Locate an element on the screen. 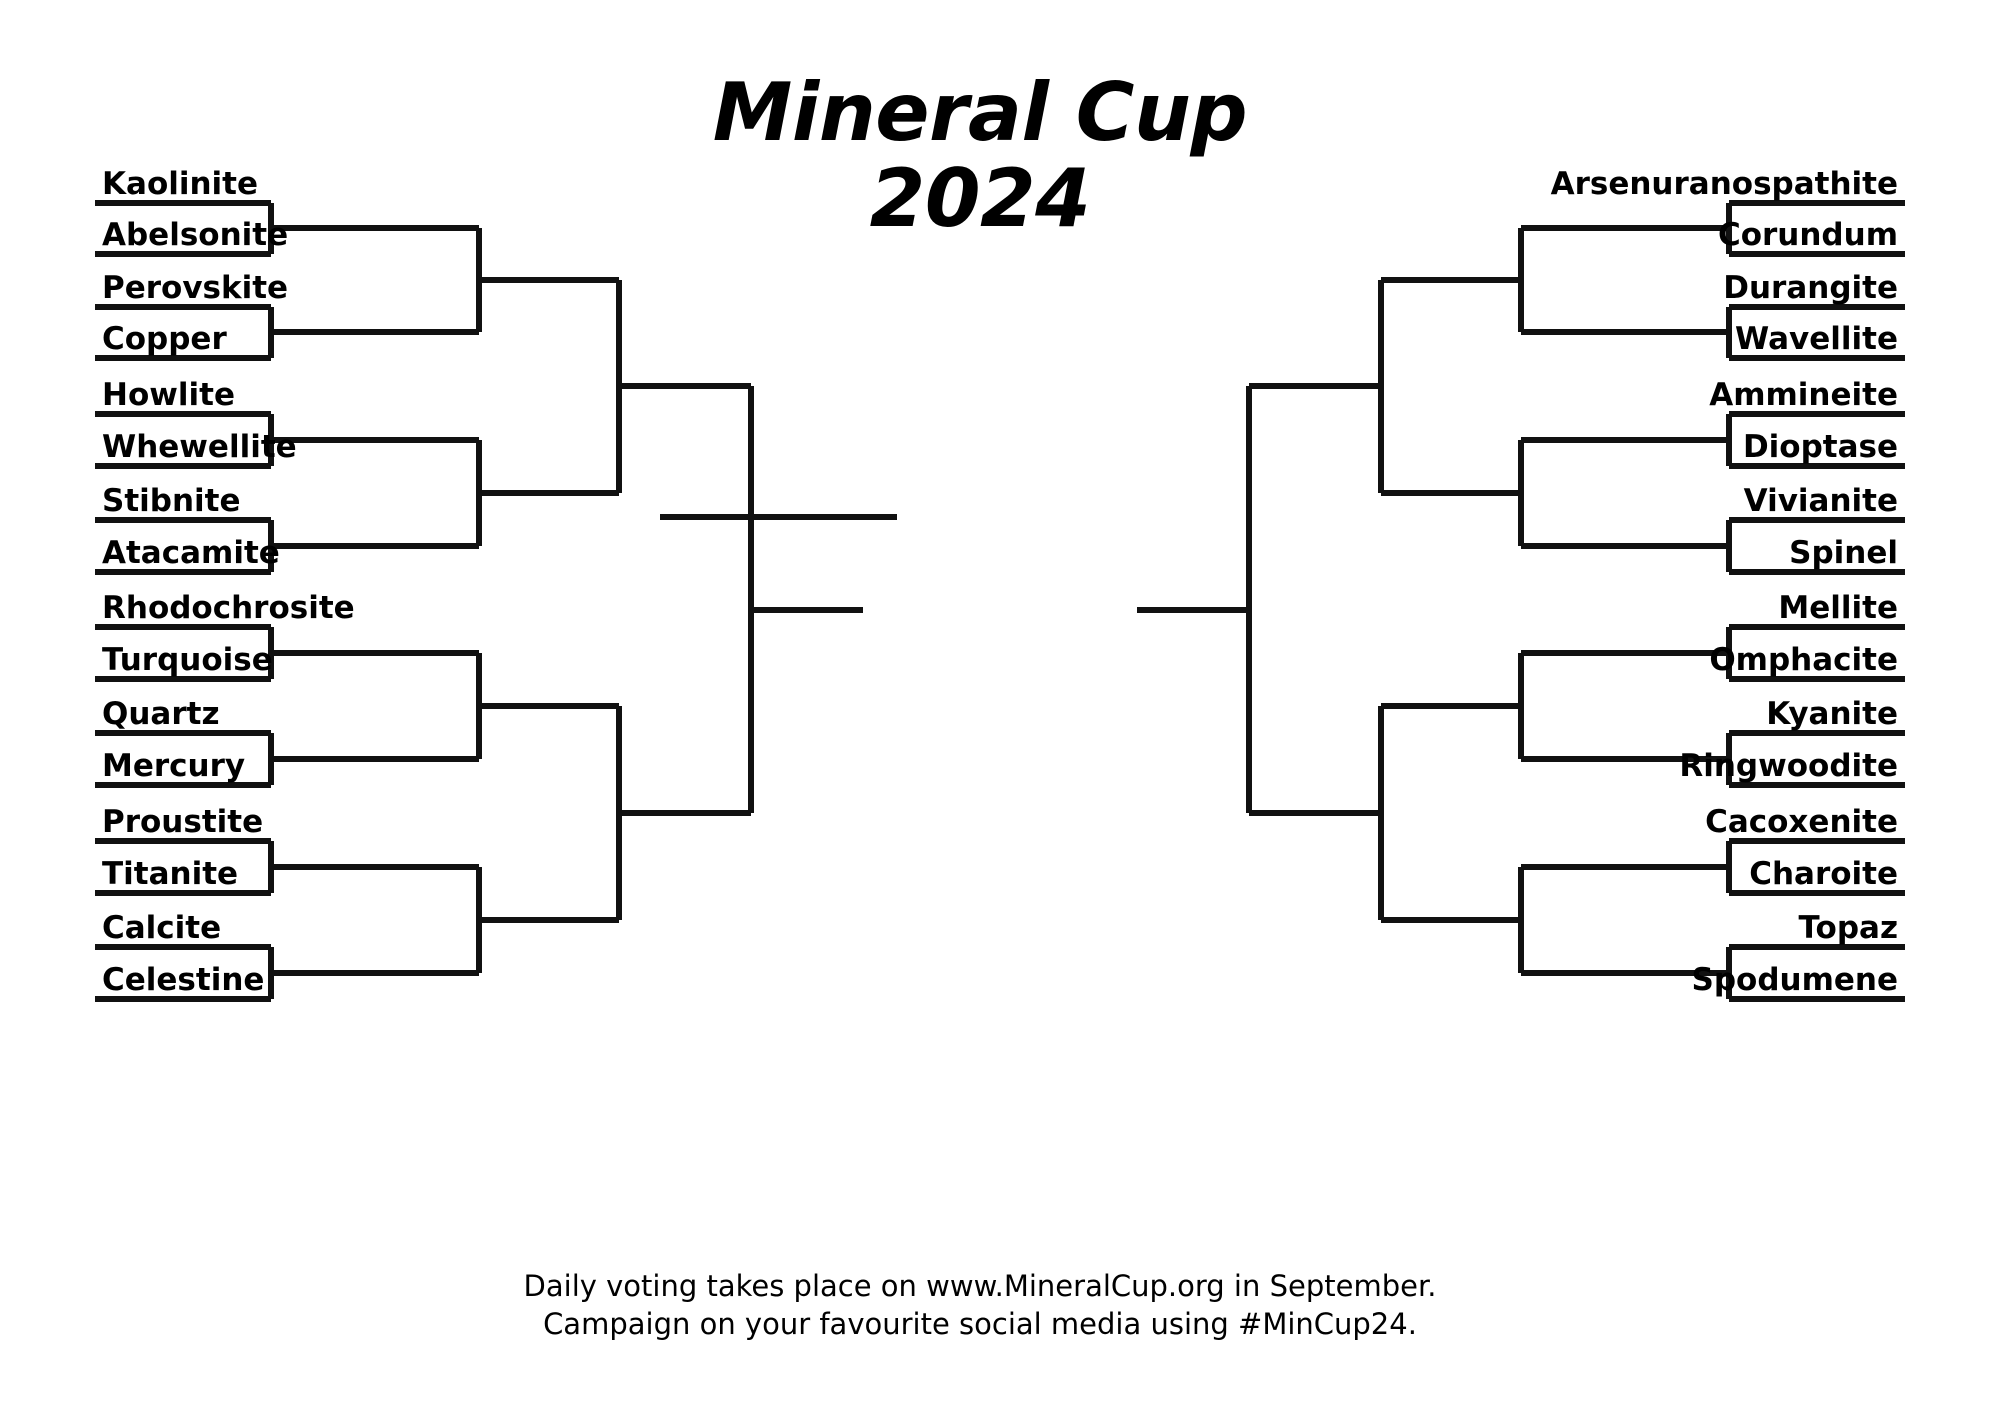 This screenshot has height=1413, width=2000. competitor-slot: Omphacite is located at coordinates (949, 660).